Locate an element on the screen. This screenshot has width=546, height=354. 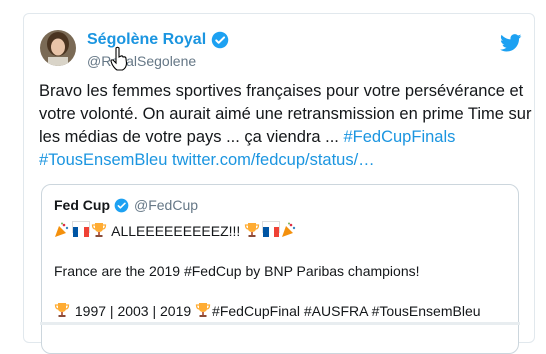
quoted-tweet-header: Fed Cup @FedCup is located at coordinates (126, 205).